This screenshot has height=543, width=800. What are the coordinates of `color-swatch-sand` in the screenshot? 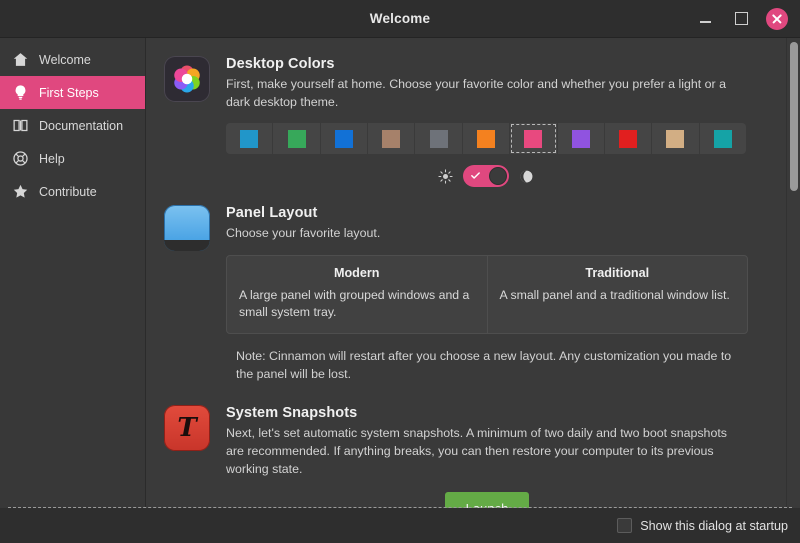 It's located at (676, 139).